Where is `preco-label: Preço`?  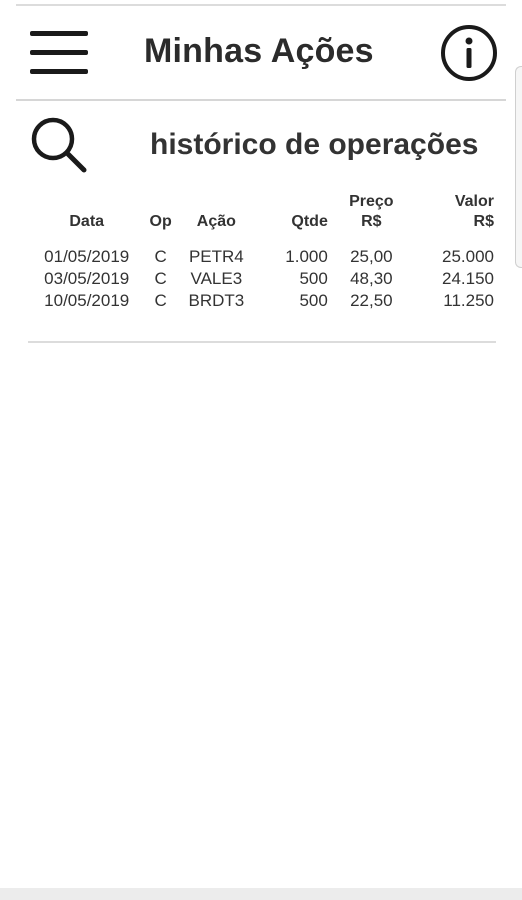
preco-label: Preço is located at coordinates (371, 201).